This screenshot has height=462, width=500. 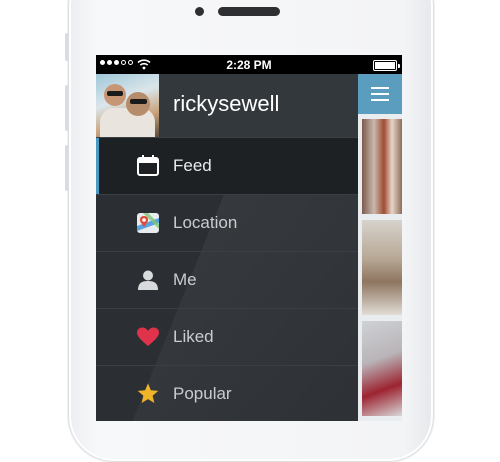 I want to click on earpiece-speaker, so click(x=249, y=11).